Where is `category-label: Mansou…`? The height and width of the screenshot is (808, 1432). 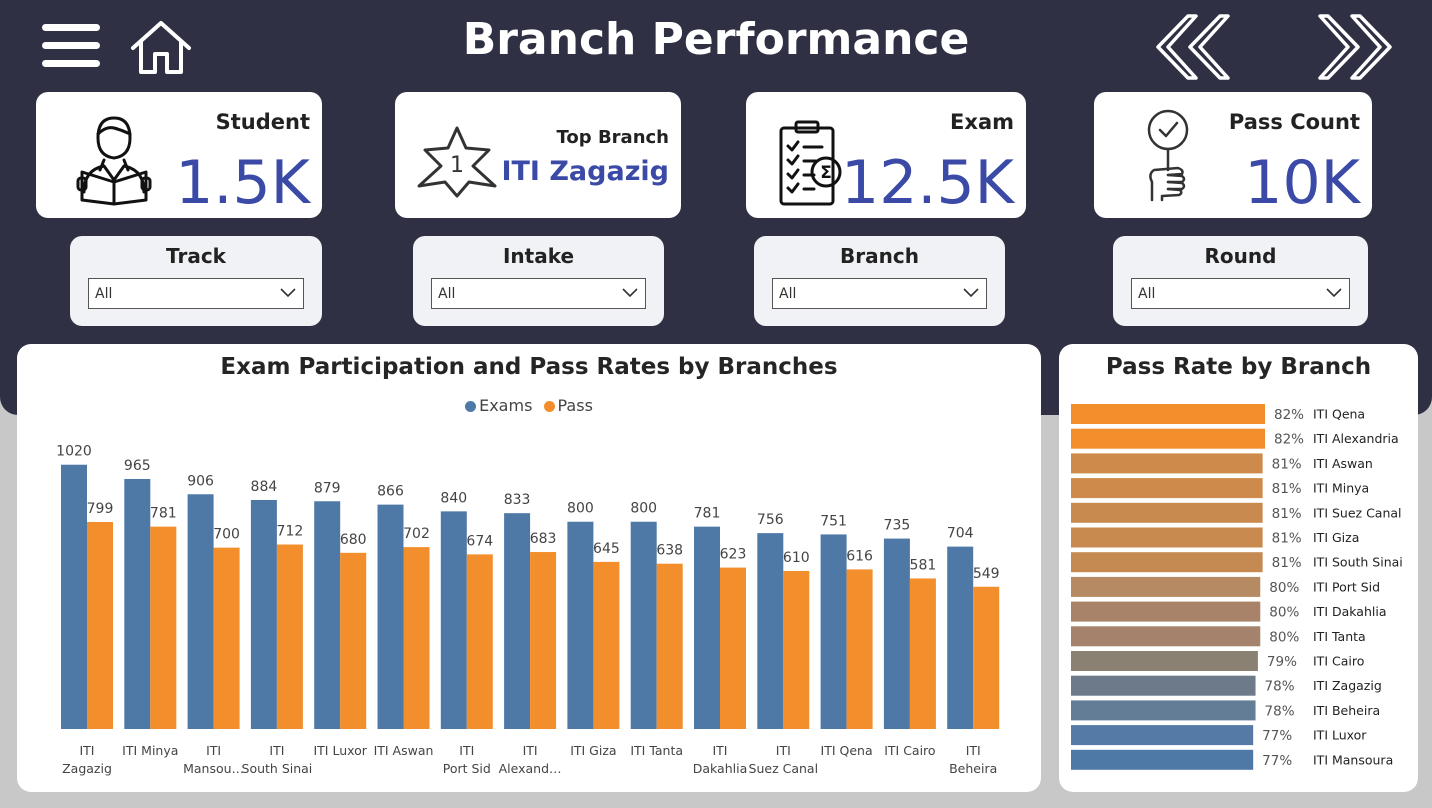 category-label: Mansou… is located at coordinates (213, 768).